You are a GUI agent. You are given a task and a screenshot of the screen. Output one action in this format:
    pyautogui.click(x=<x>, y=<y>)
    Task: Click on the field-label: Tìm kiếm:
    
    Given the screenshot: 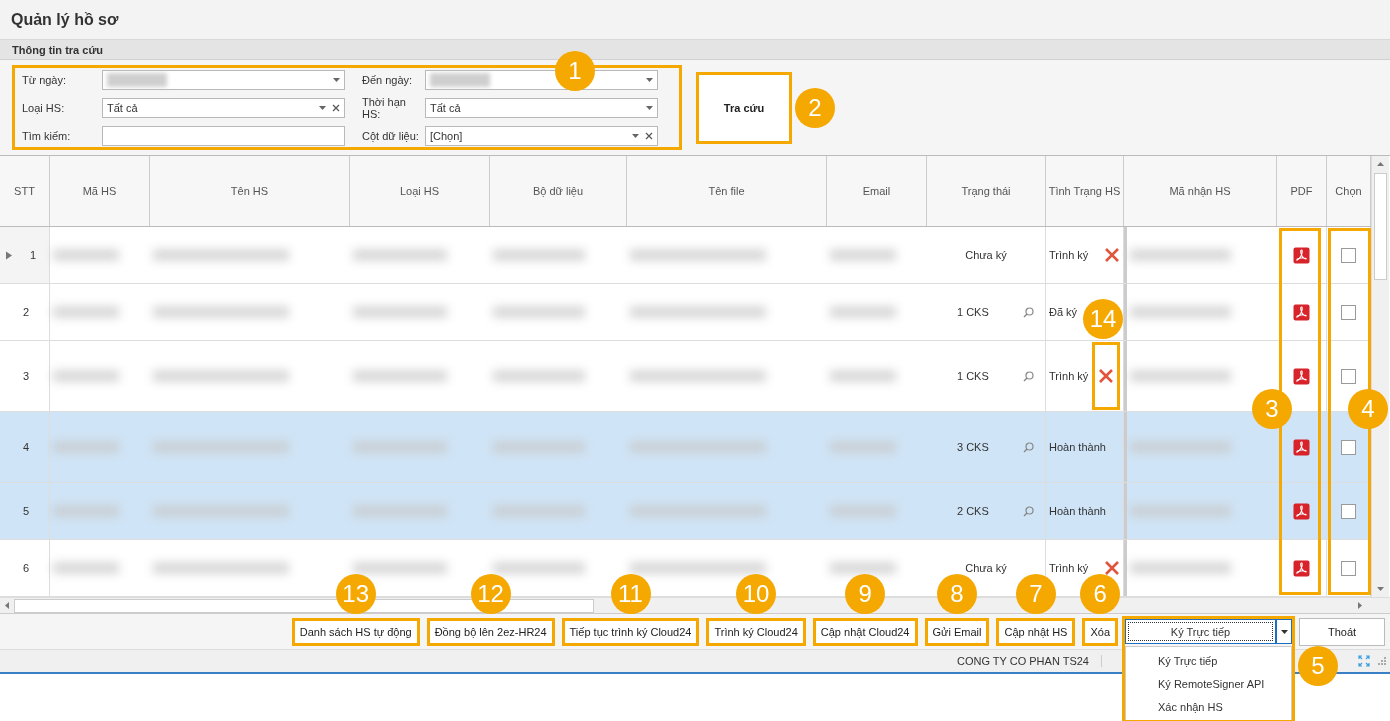 What is the action you would take?
    pyautogui.click(x=47, y=135)
    